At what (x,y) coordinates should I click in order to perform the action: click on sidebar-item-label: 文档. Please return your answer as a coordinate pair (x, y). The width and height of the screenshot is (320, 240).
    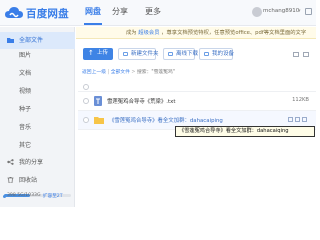
    Looking at the image, I should click on (25, 73).